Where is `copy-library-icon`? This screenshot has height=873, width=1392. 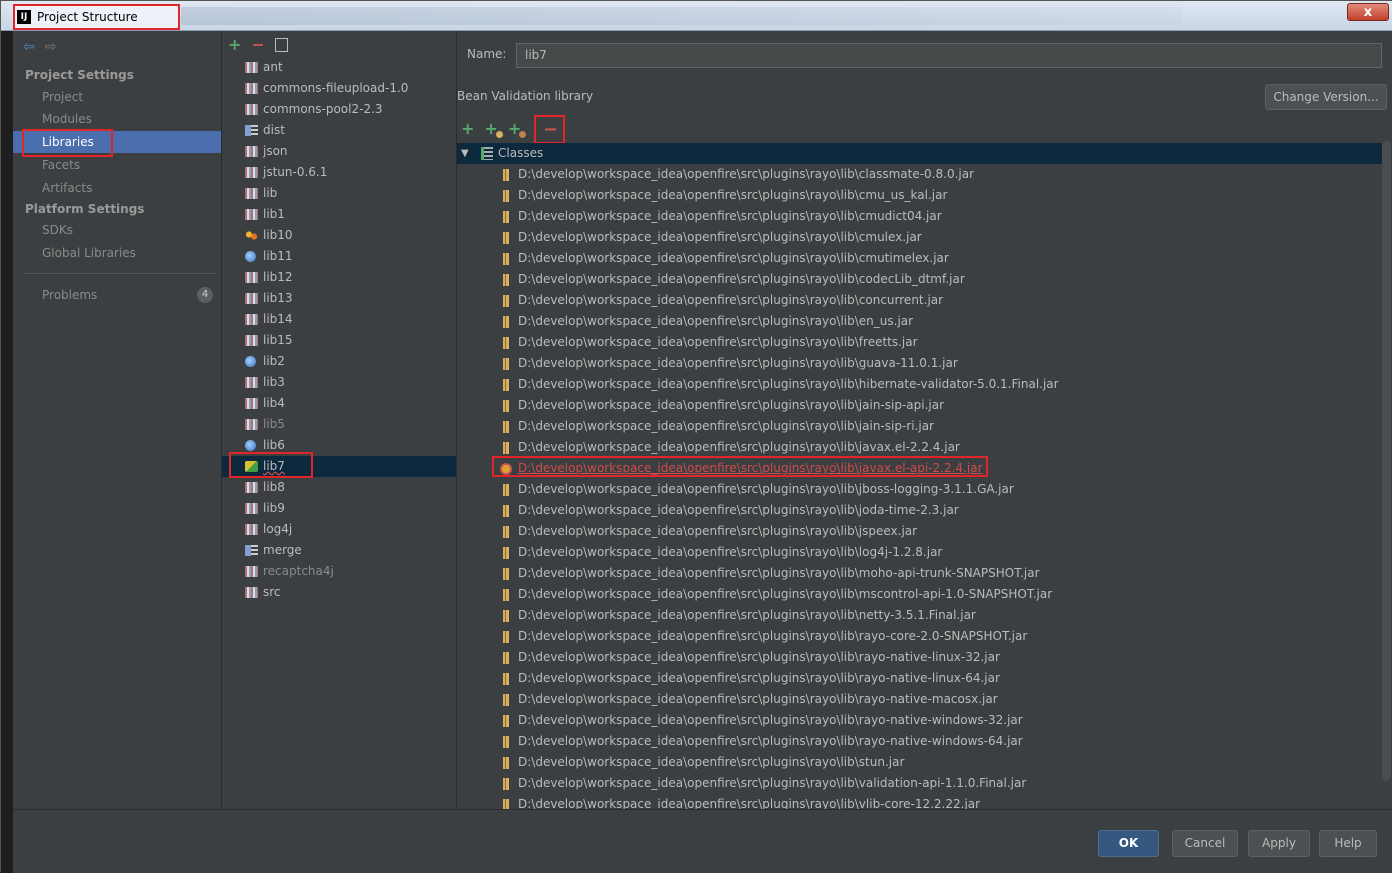
copy-library-icon is located at coordinates (281, 44).